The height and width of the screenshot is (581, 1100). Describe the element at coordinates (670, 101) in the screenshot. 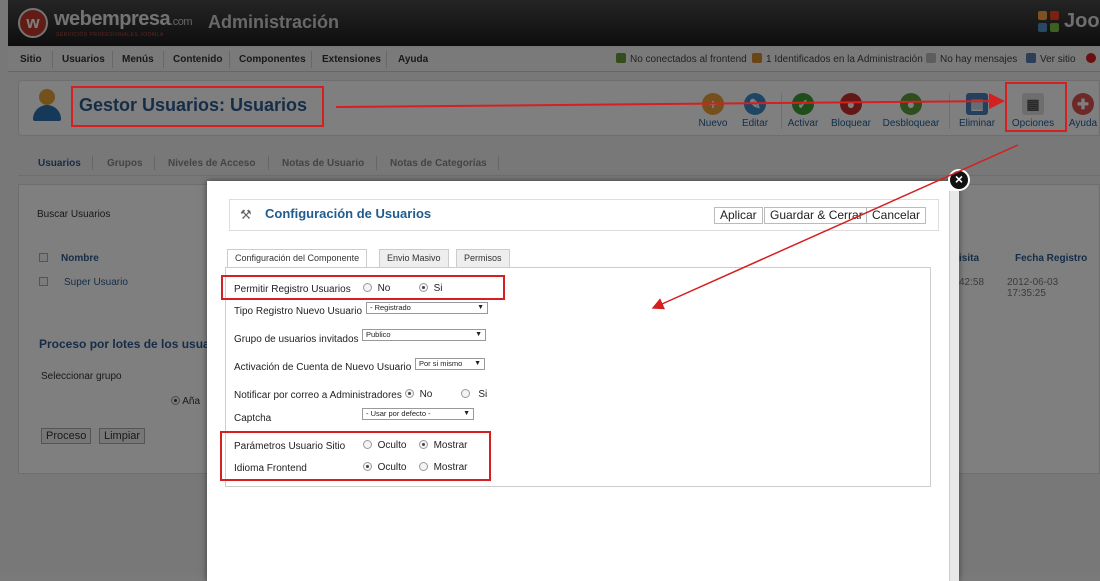

I see `arrow-title-to-options` at that location.